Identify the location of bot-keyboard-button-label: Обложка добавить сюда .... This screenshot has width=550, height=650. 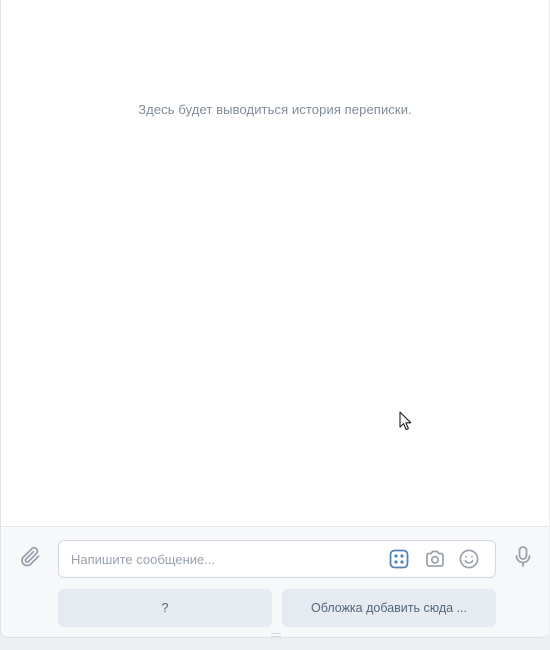
(389, 608).